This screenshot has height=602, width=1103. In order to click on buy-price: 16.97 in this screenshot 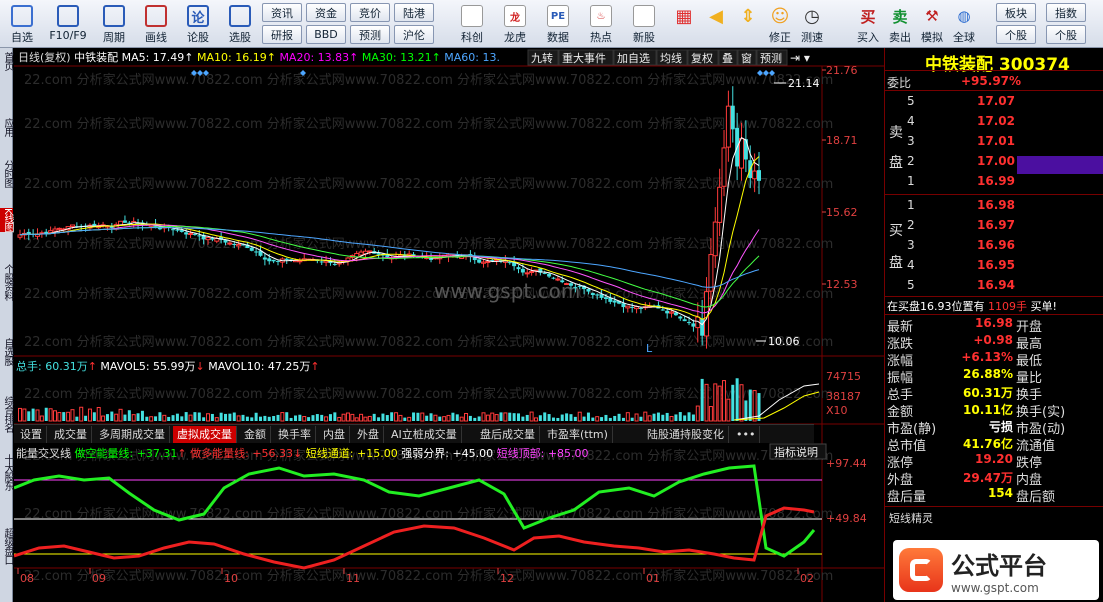, I will do `click(996, 225)`.